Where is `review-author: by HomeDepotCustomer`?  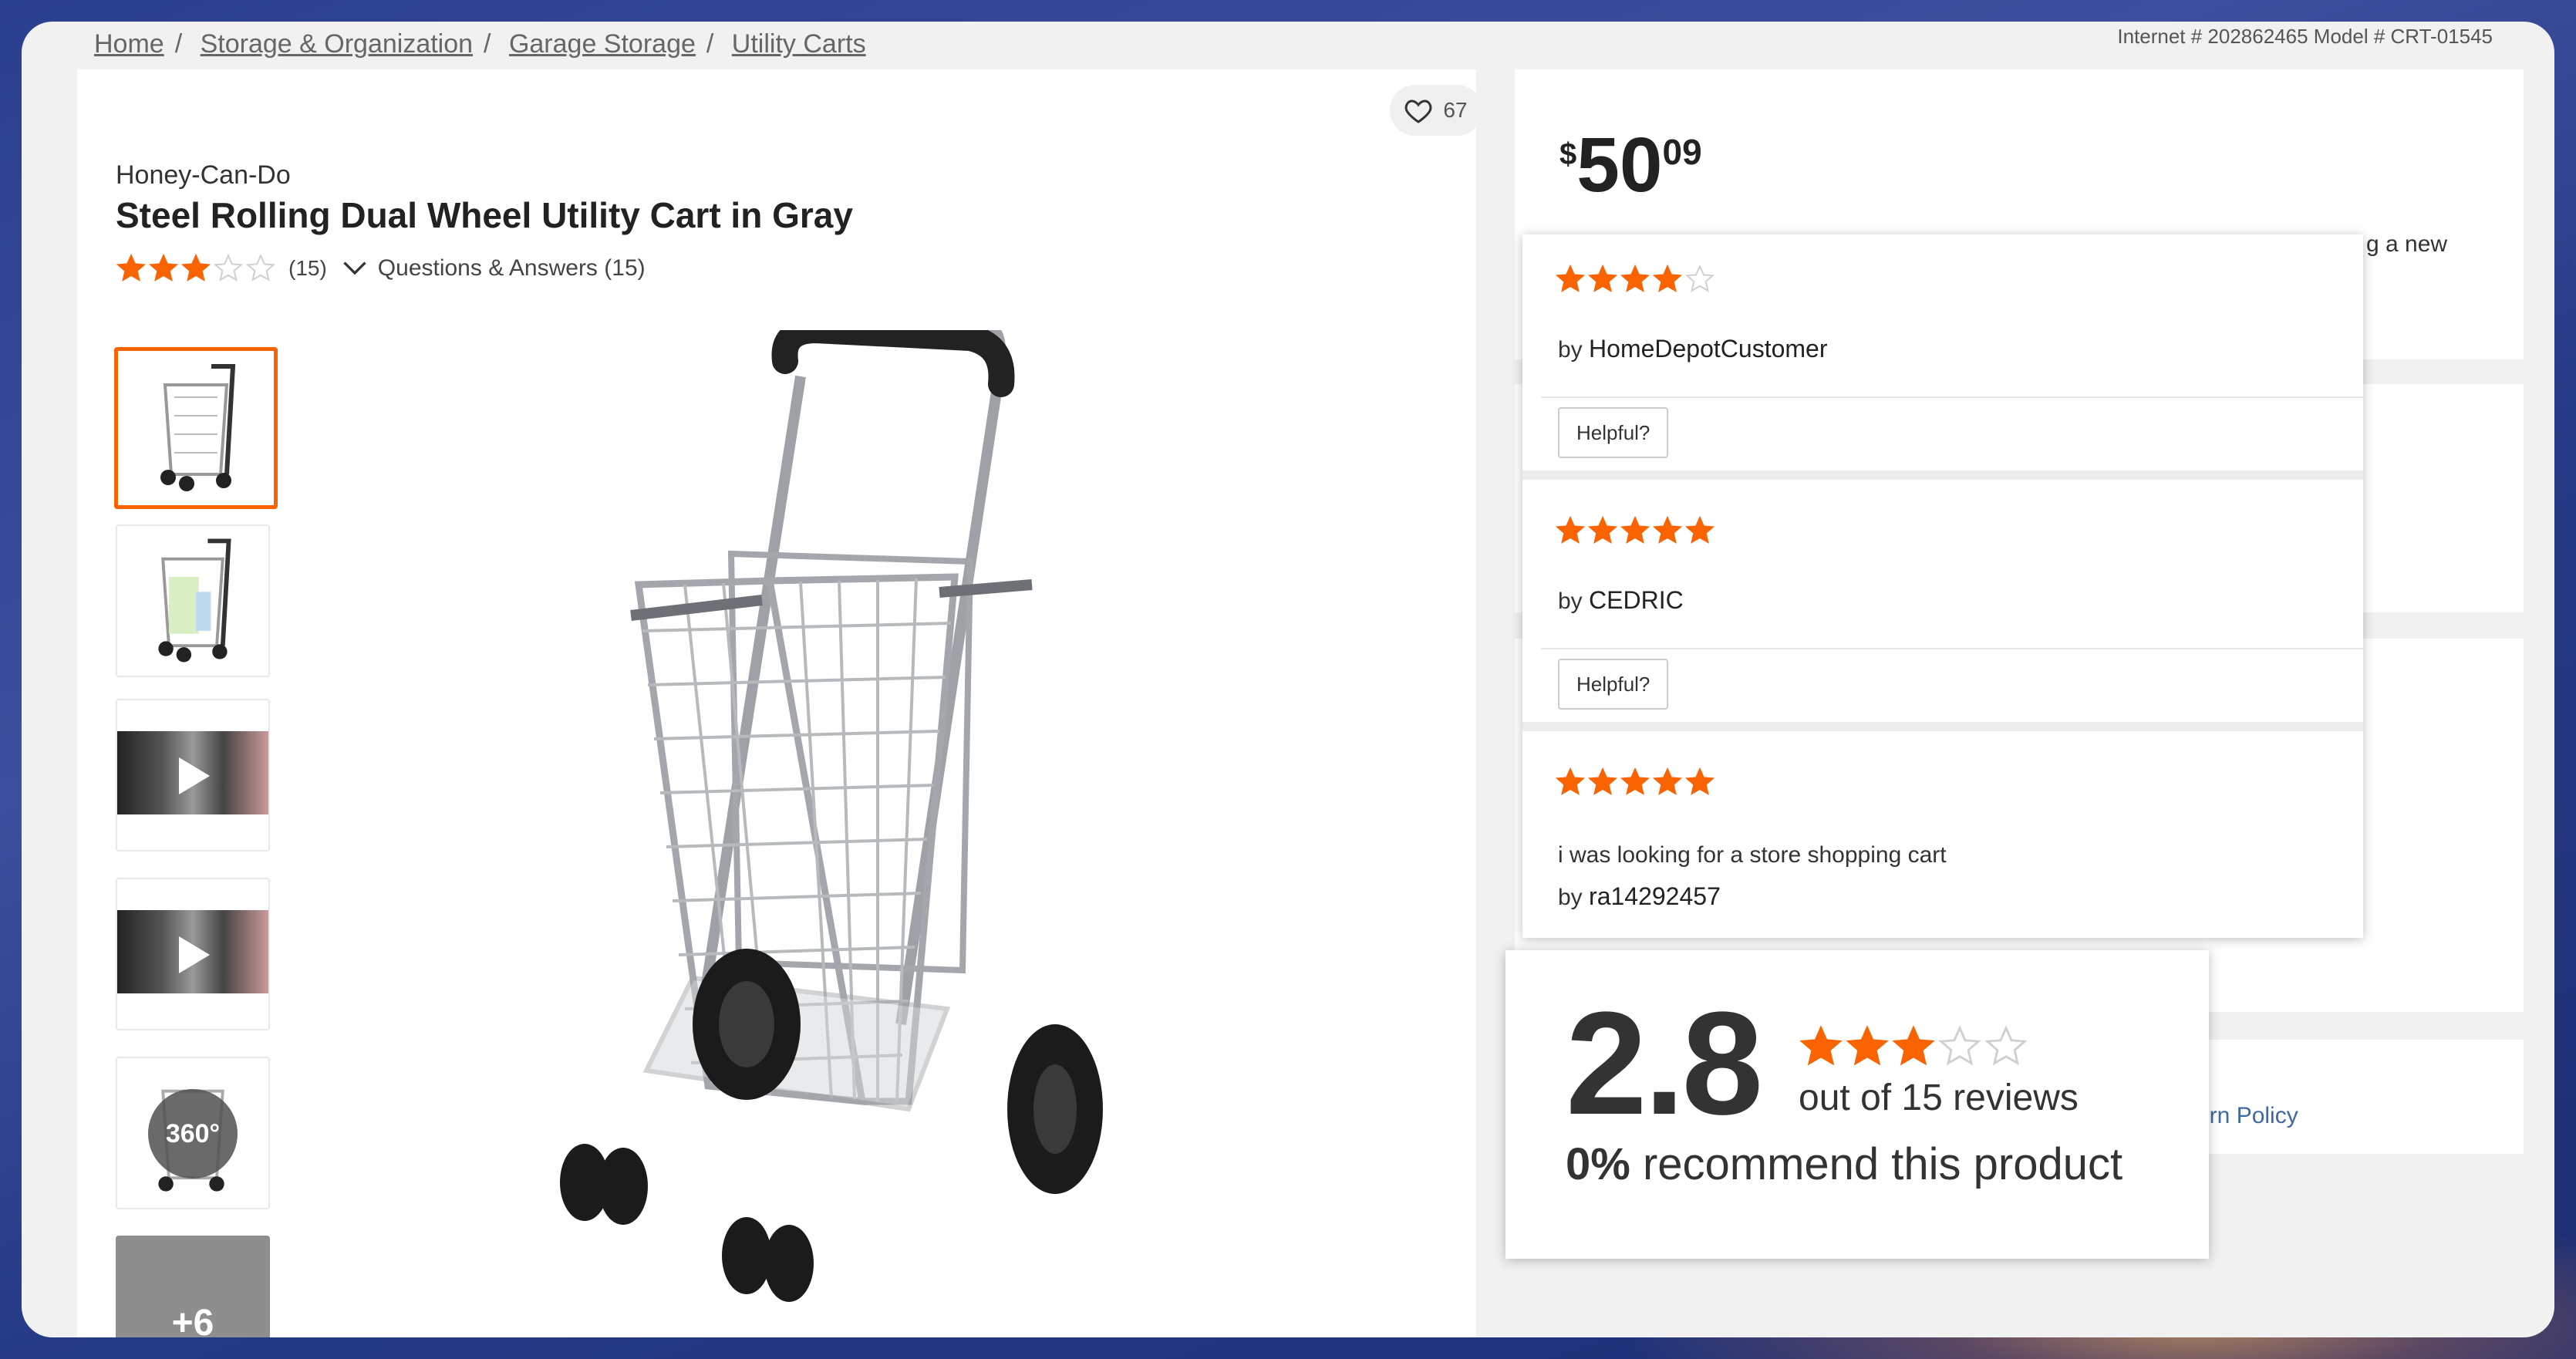
review-author: by HomeDepotCustomer is located at coordinates (1692, 349).